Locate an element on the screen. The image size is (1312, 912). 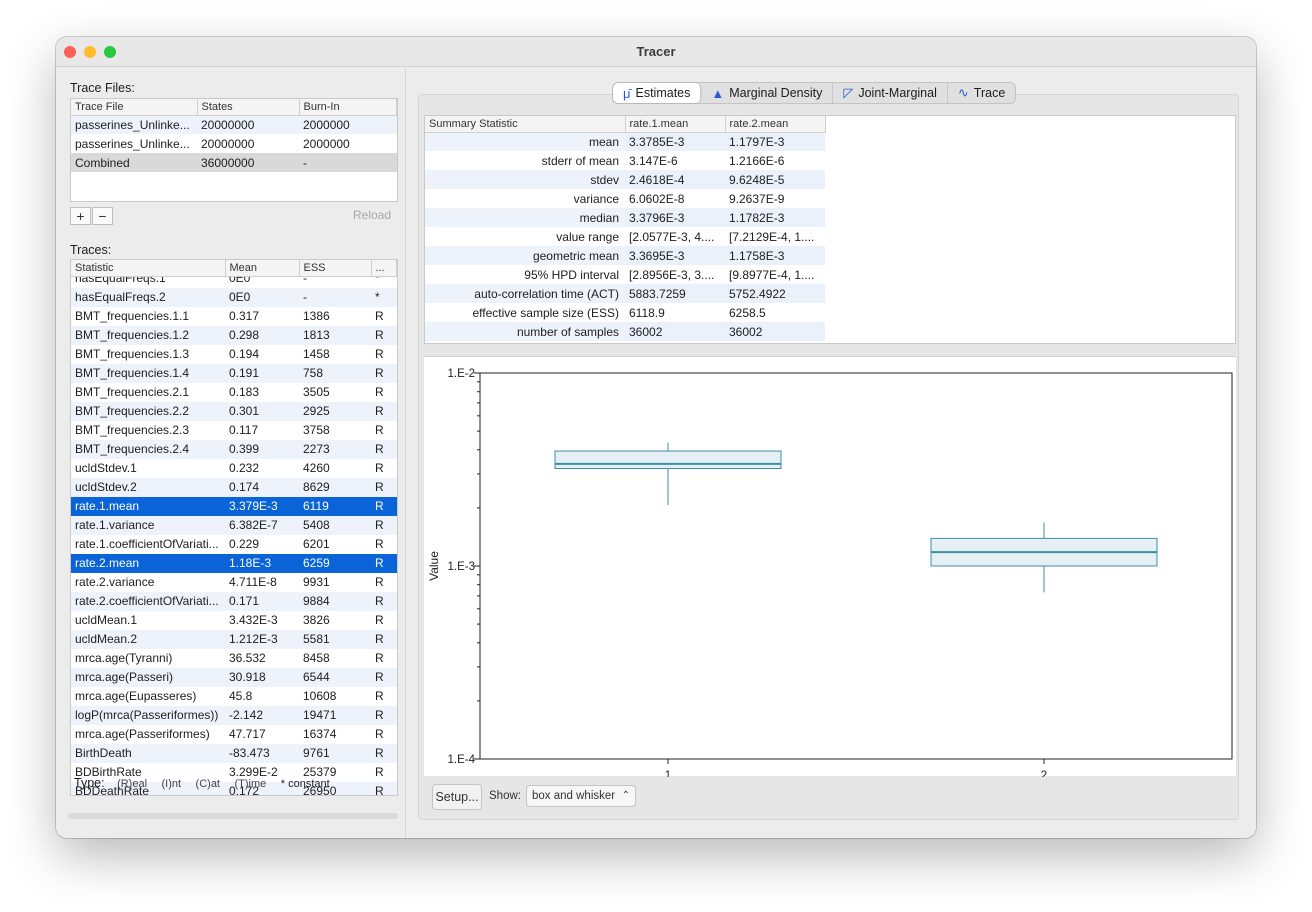
trace-files-header: Trace File States Burn-In is located at coordinates (234, 107).